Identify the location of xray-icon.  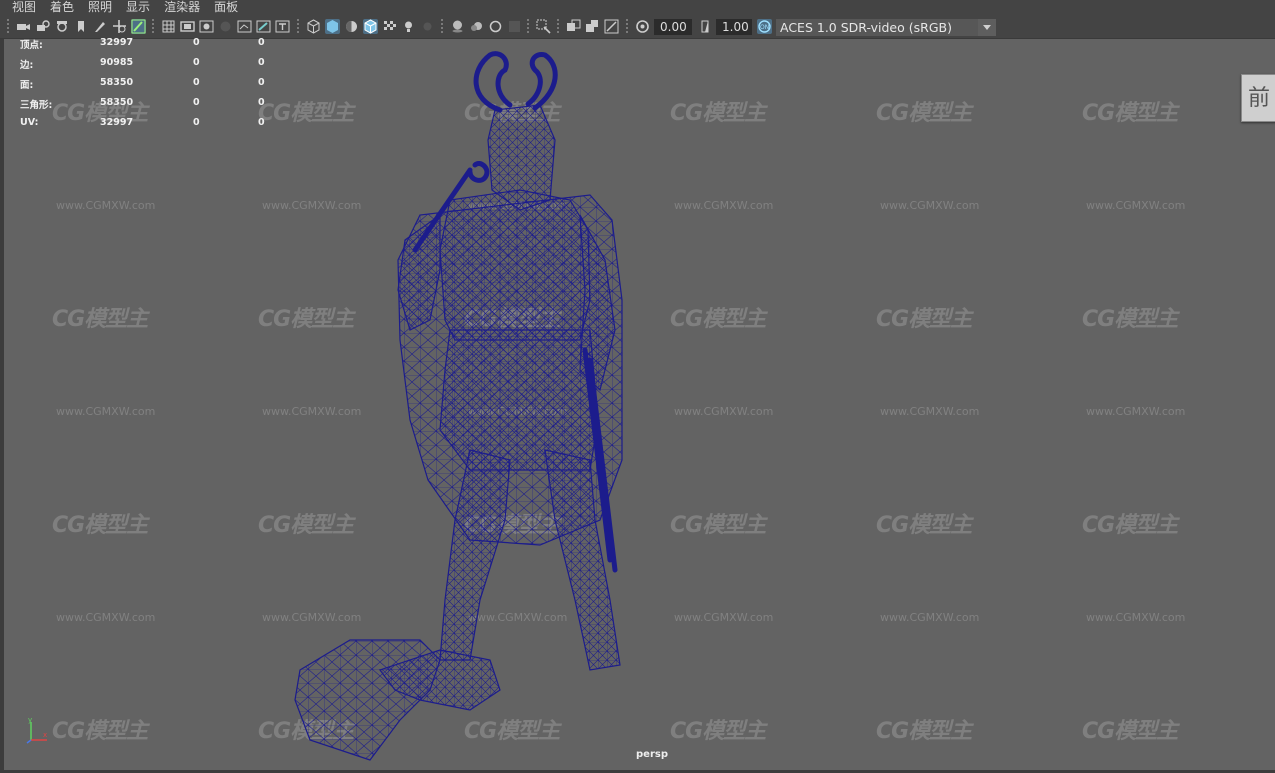
(573, 26).